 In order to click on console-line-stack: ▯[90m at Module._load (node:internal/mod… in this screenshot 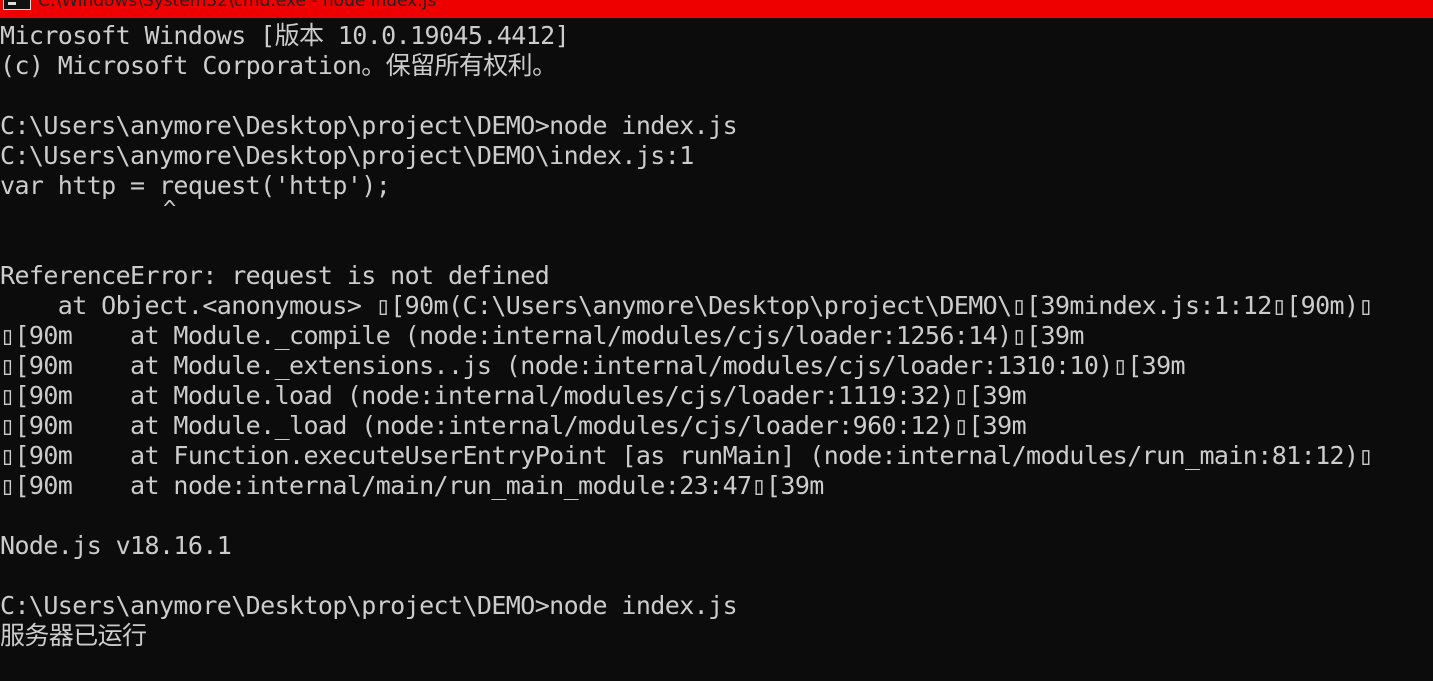, I will do `click(513, 425)`.